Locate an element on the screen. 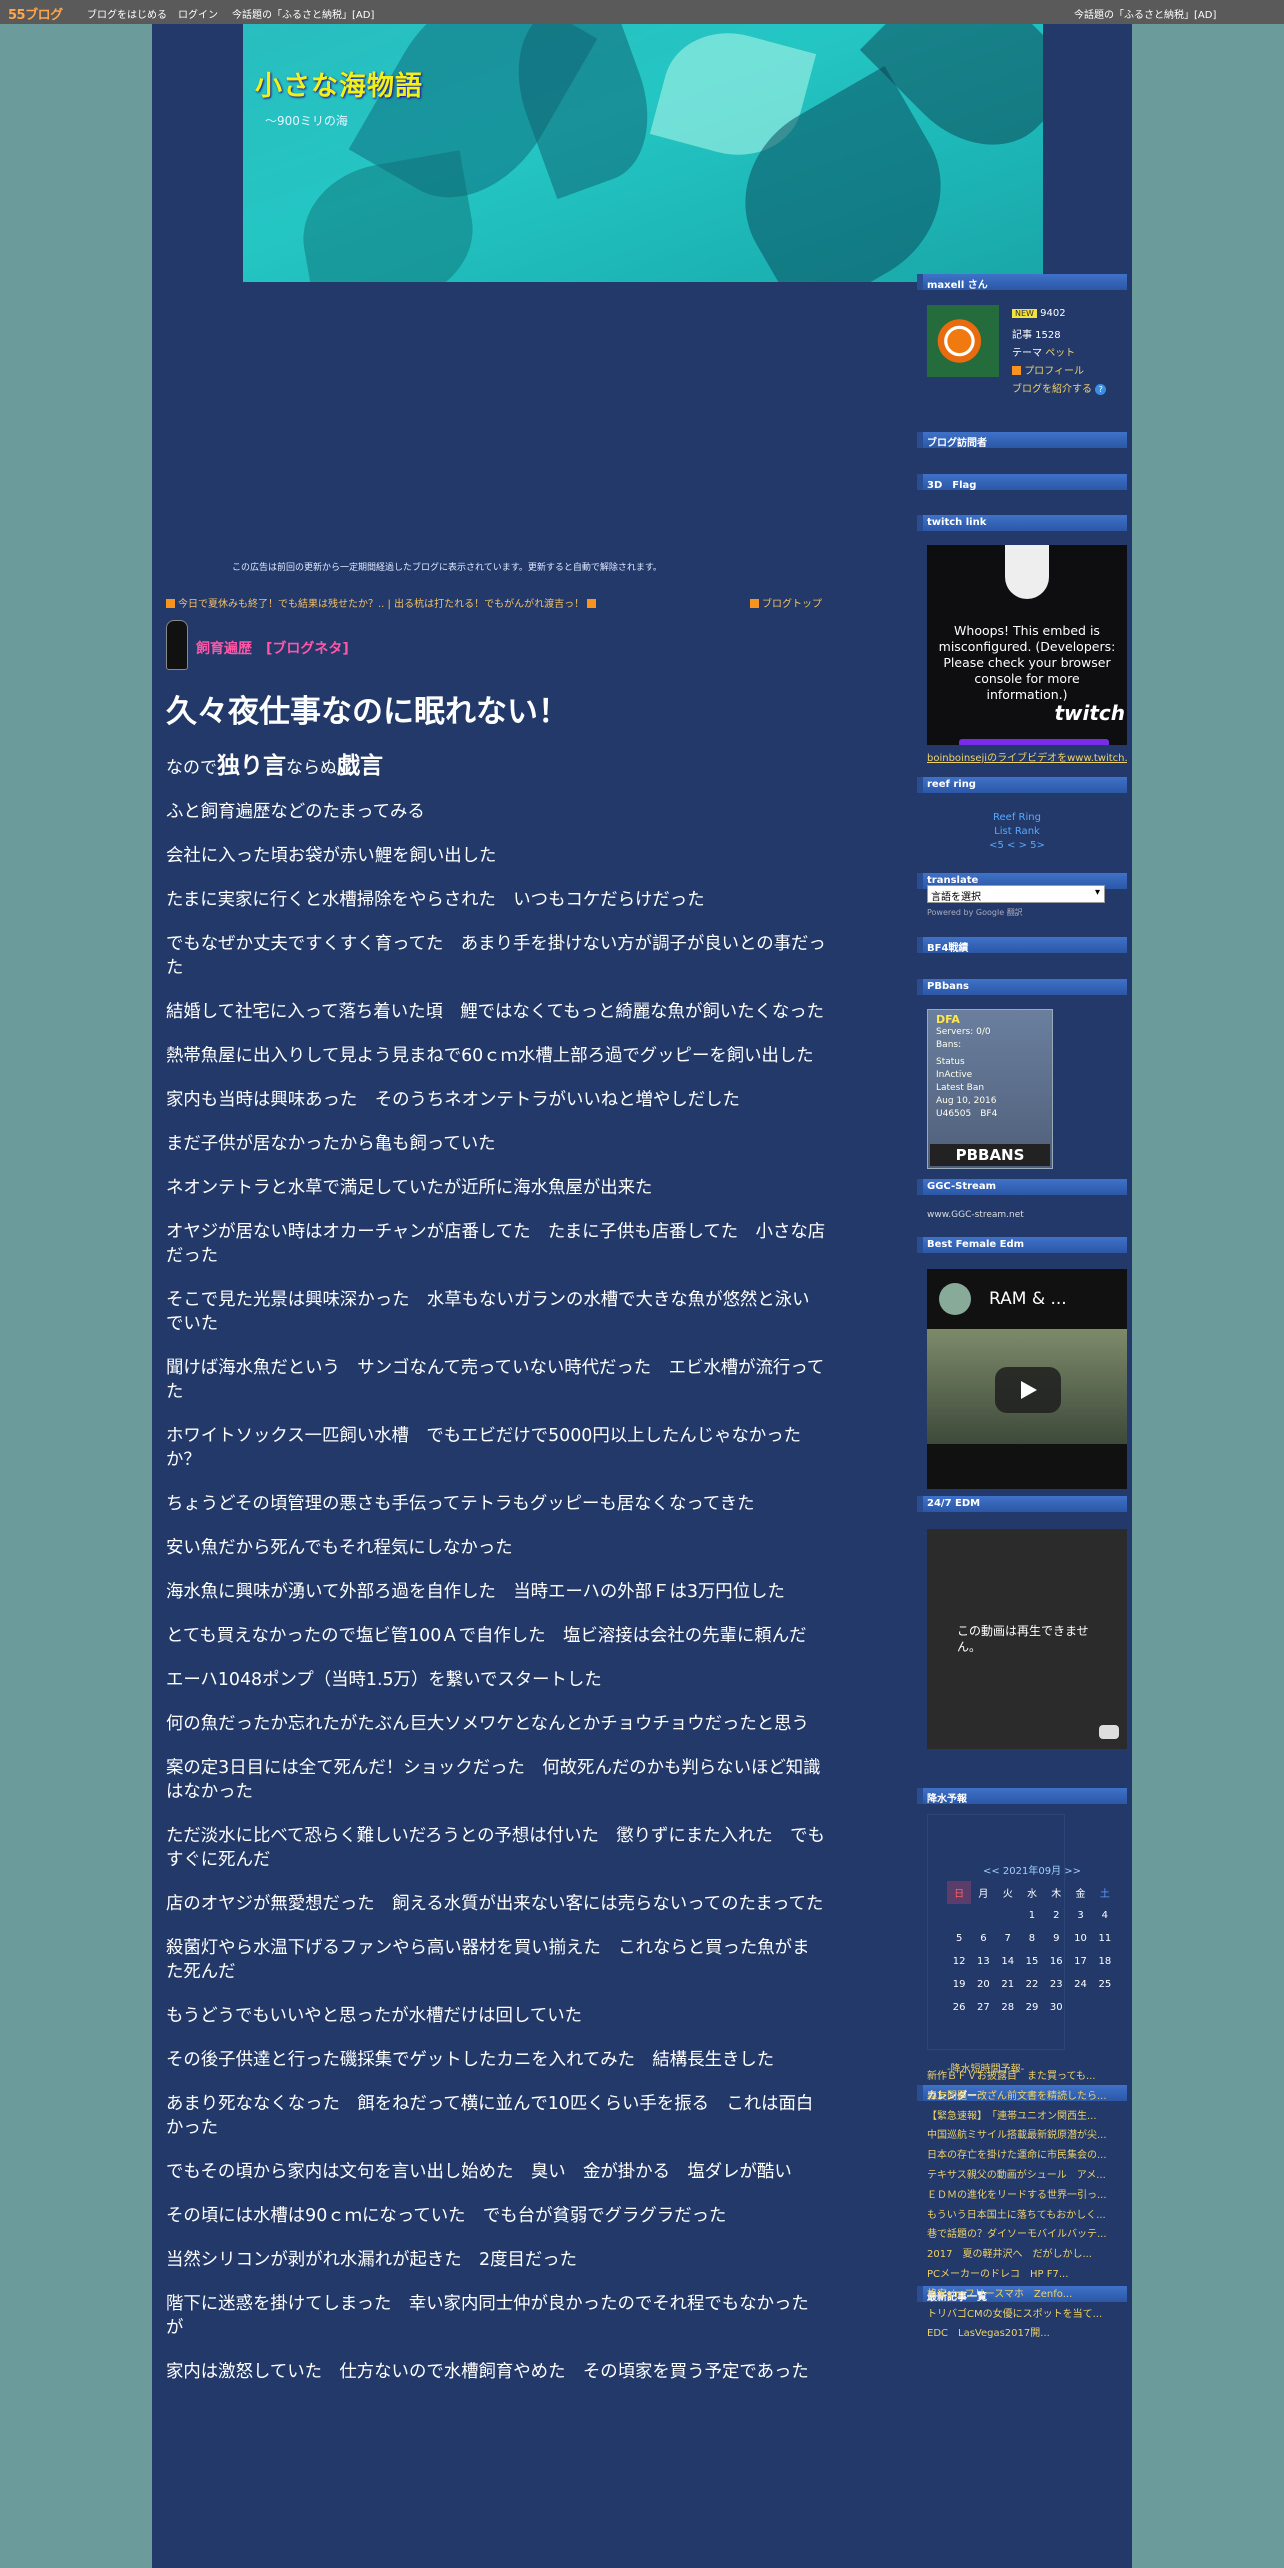 The height and width of the screenshot is (2568, 1284). site-logo: 55ブログ is located at coordinates (35, 13).